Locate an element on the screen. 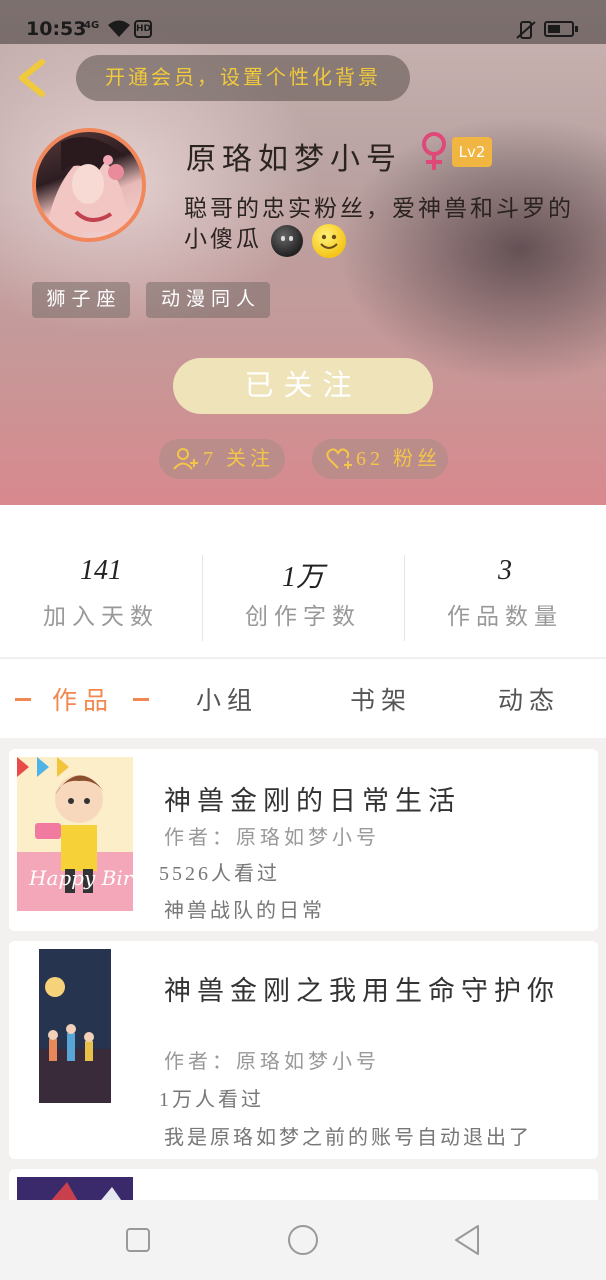  bio-text: 聪哥的忠实粉丝，爱神兽和斗罗的小傻瓜 is located at coordinates (379, 224).